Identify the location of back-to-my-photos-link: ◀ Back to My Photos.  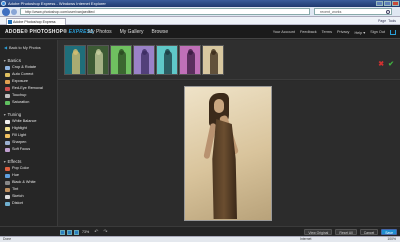
(22, 47).